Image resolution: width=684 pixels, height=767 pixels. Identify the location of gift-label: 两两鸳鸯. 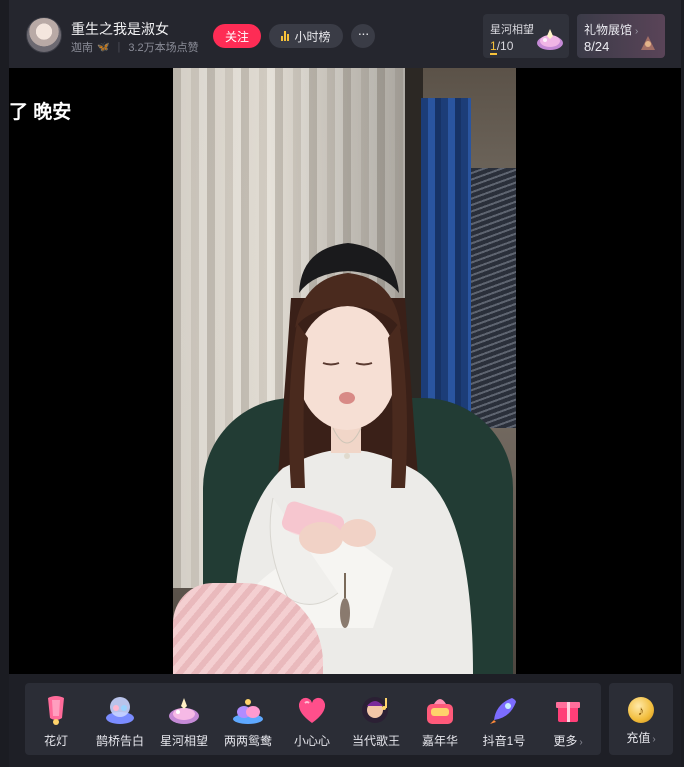
(247, 741).